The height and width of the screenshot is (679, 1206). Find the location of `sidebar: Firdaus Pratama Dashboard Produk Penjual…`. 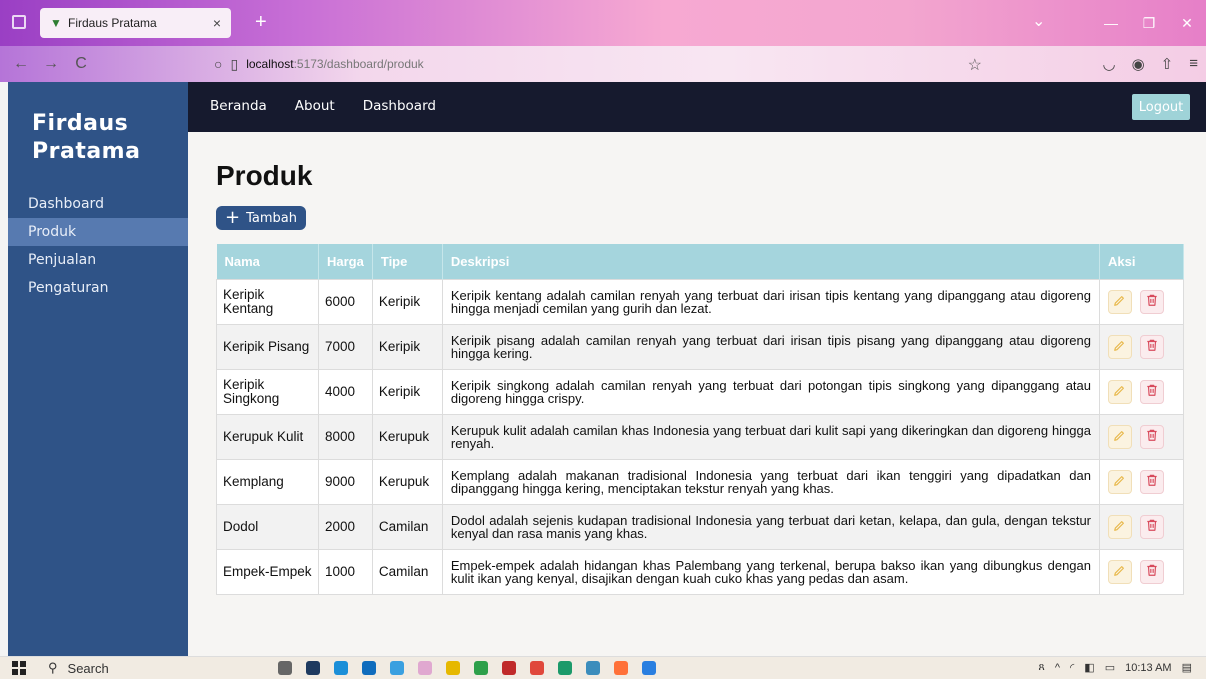

sidebar: Firdaus Pratama Dashboard Produk Penjual… is located at coordinates (98, 369).